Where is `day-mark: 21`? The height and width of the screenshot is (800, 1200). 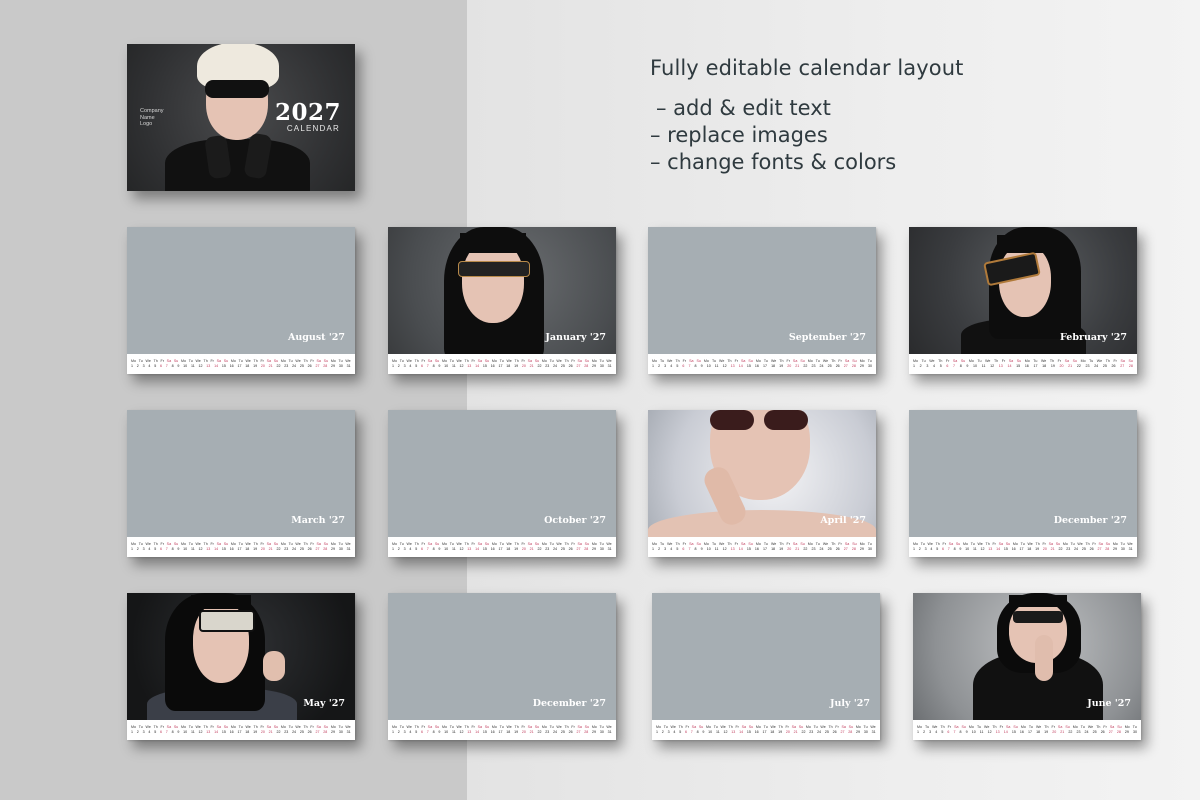 day-mark: 21 is located at coordinates (270, 732).